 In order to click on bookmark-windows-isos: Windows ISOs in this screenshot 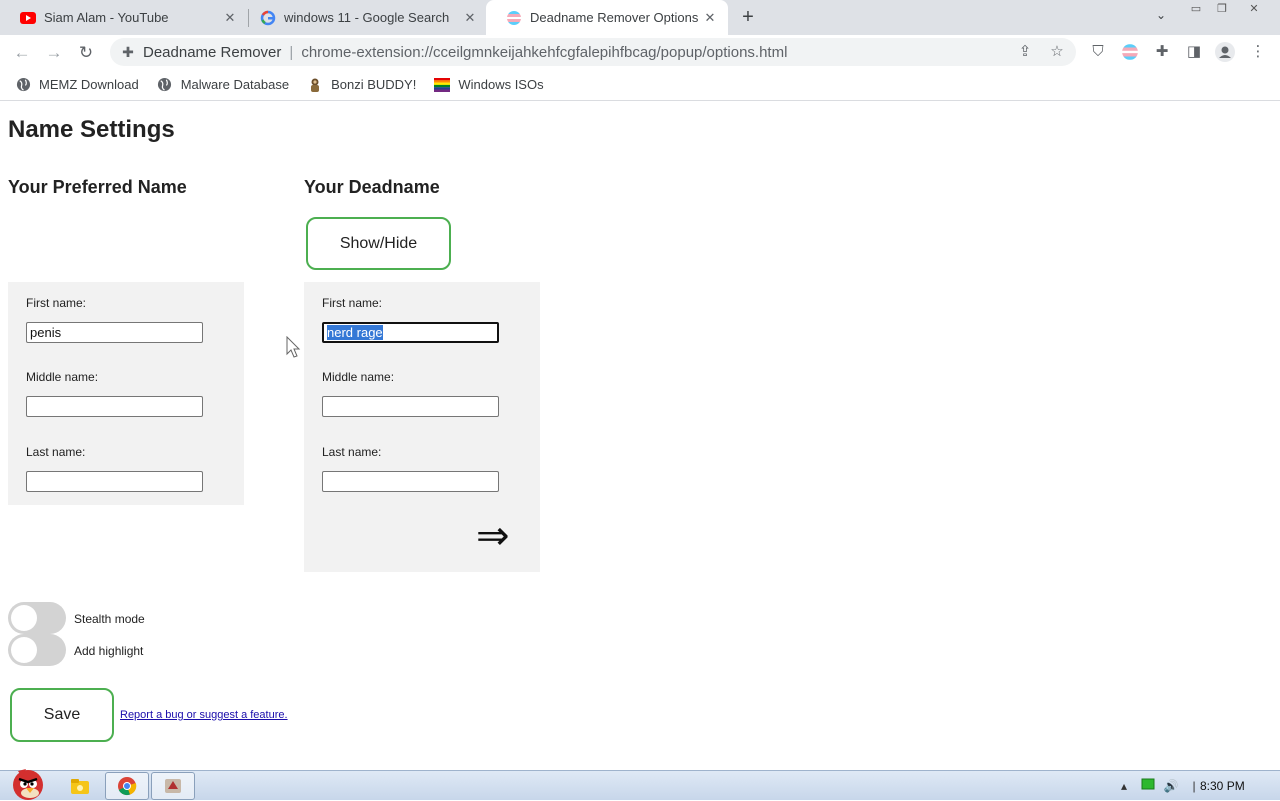, I will do `click(489, 85)`.